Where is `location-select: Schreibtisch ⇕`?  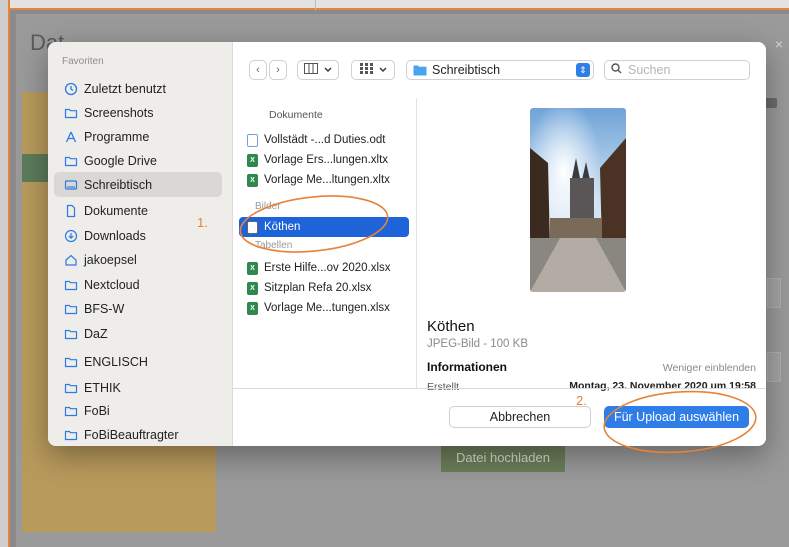 location-select: Schreibtisch ⇕ is located at coordinates (500, 70).